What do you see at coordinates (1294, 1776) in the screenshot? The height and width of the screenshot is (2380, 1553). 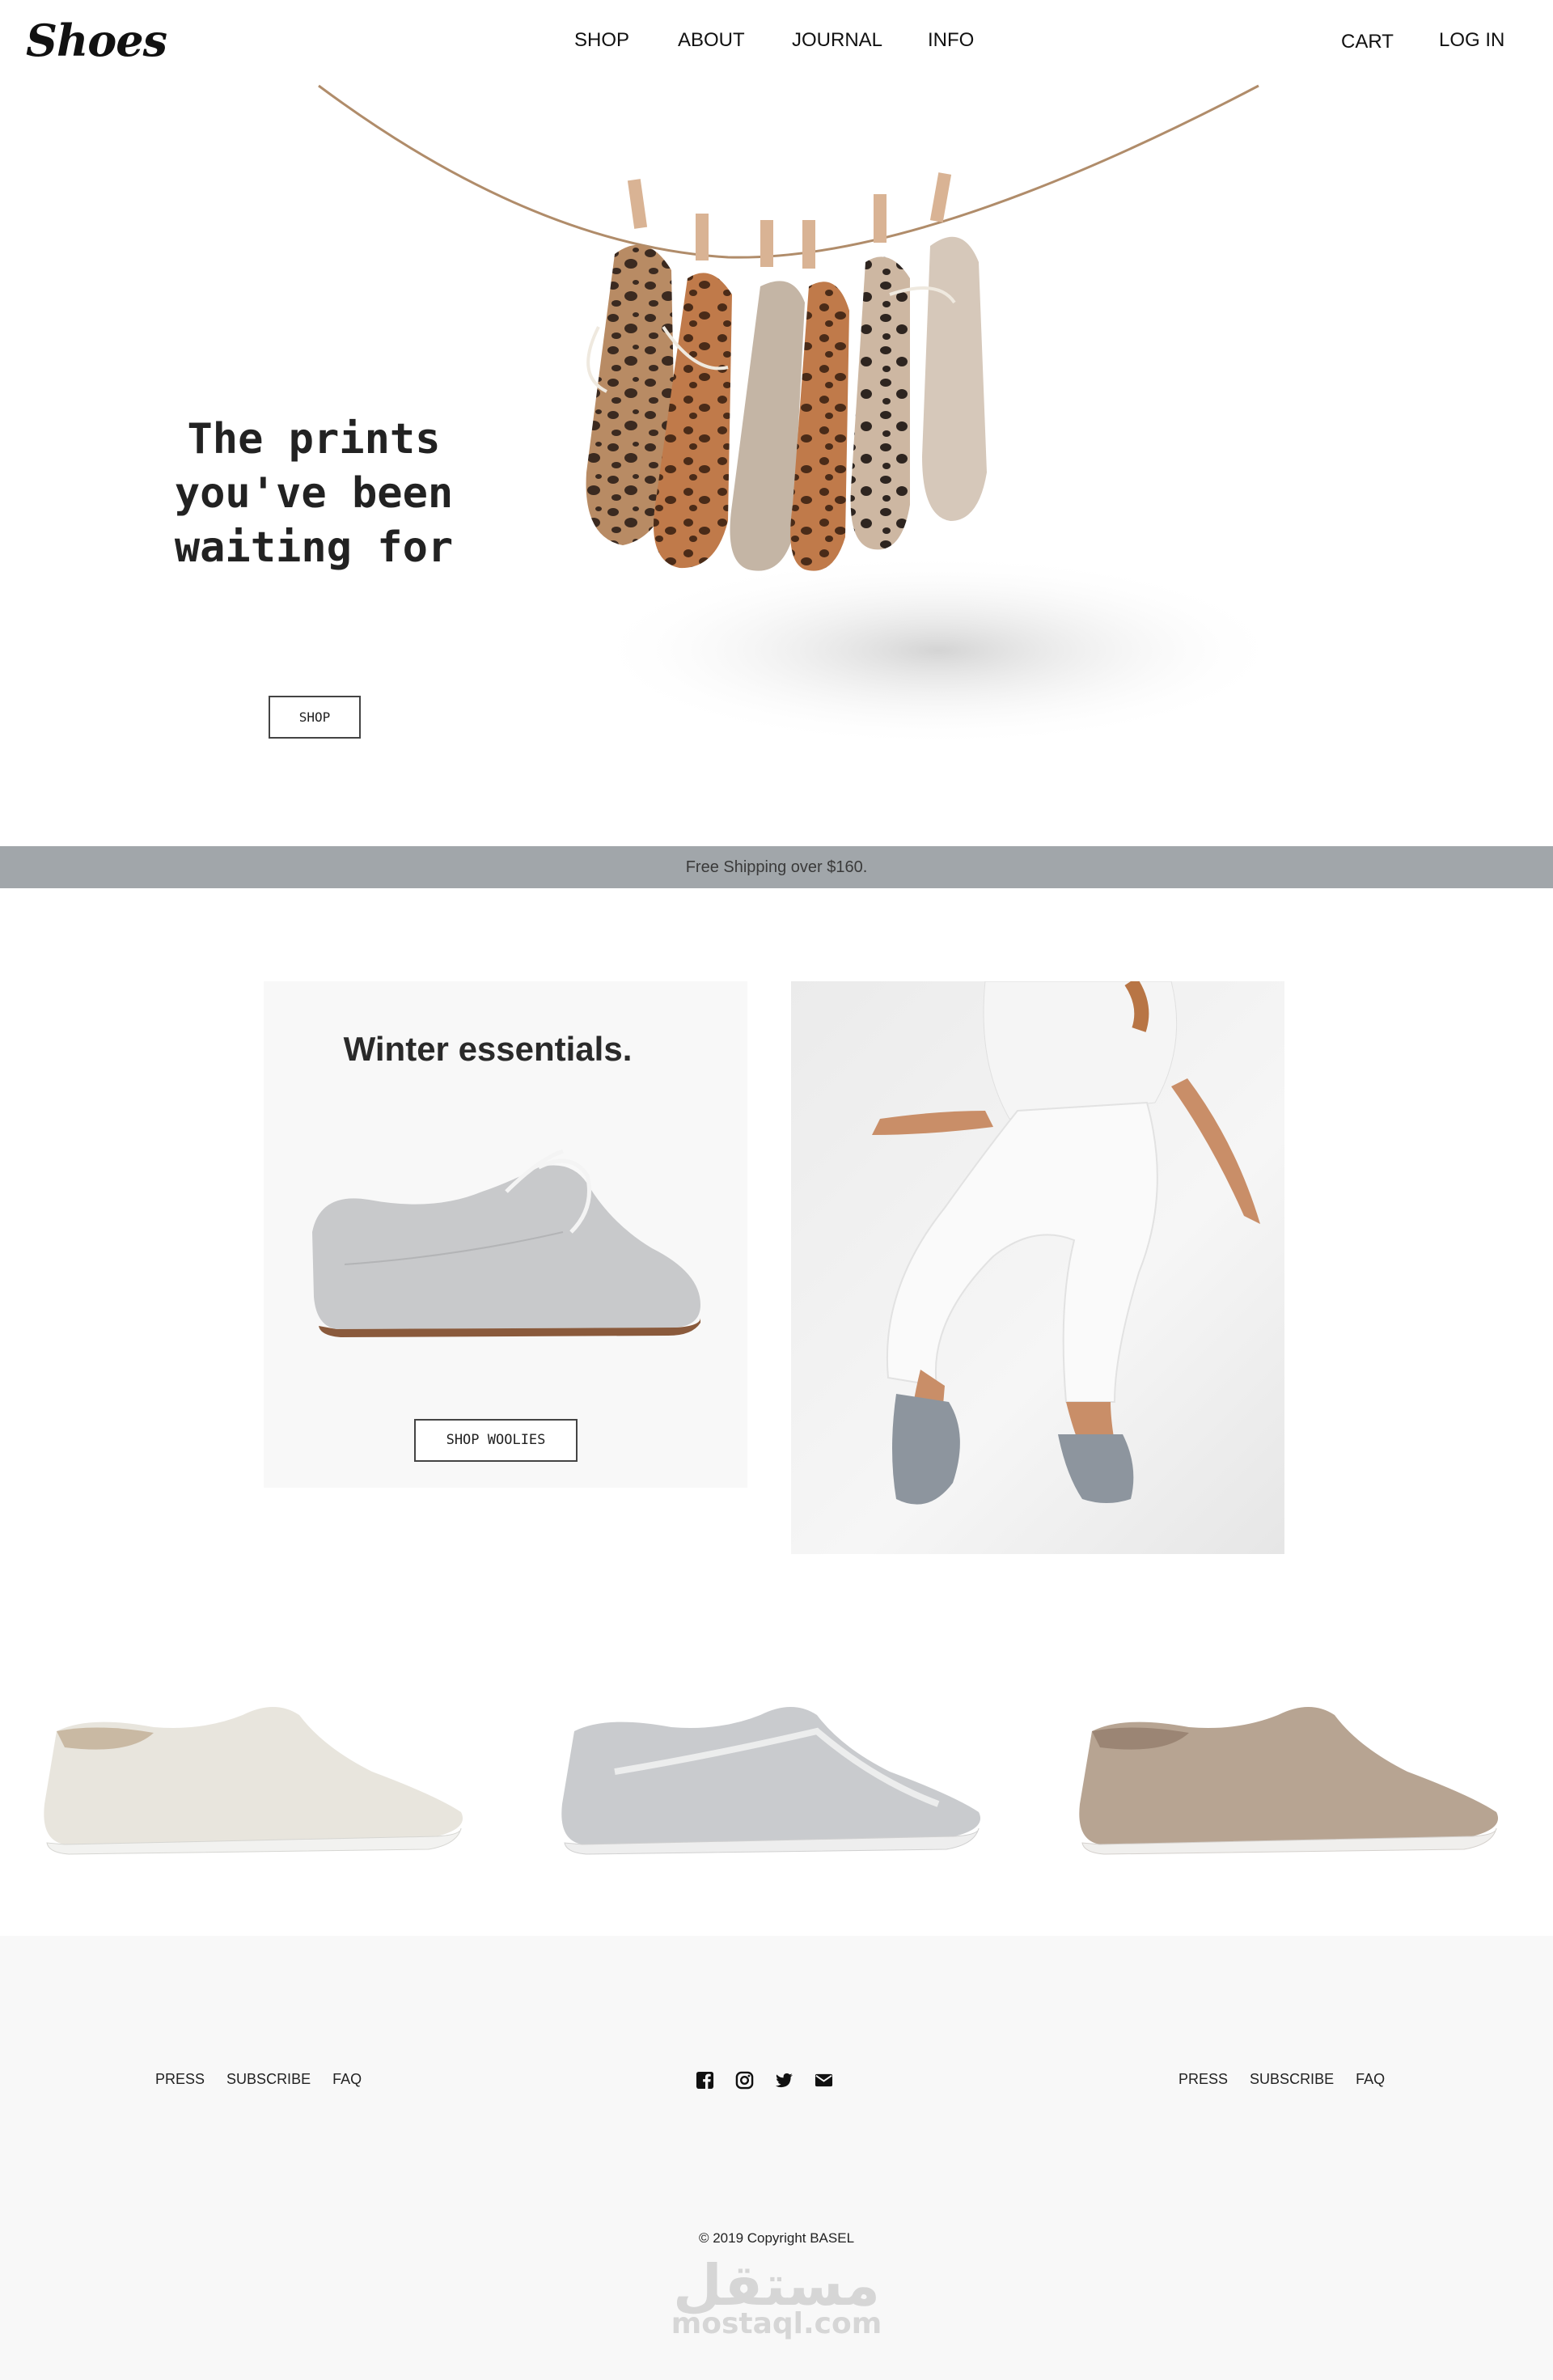 I see `product-taupe-loafer` at bounding box center [1294, 1776].